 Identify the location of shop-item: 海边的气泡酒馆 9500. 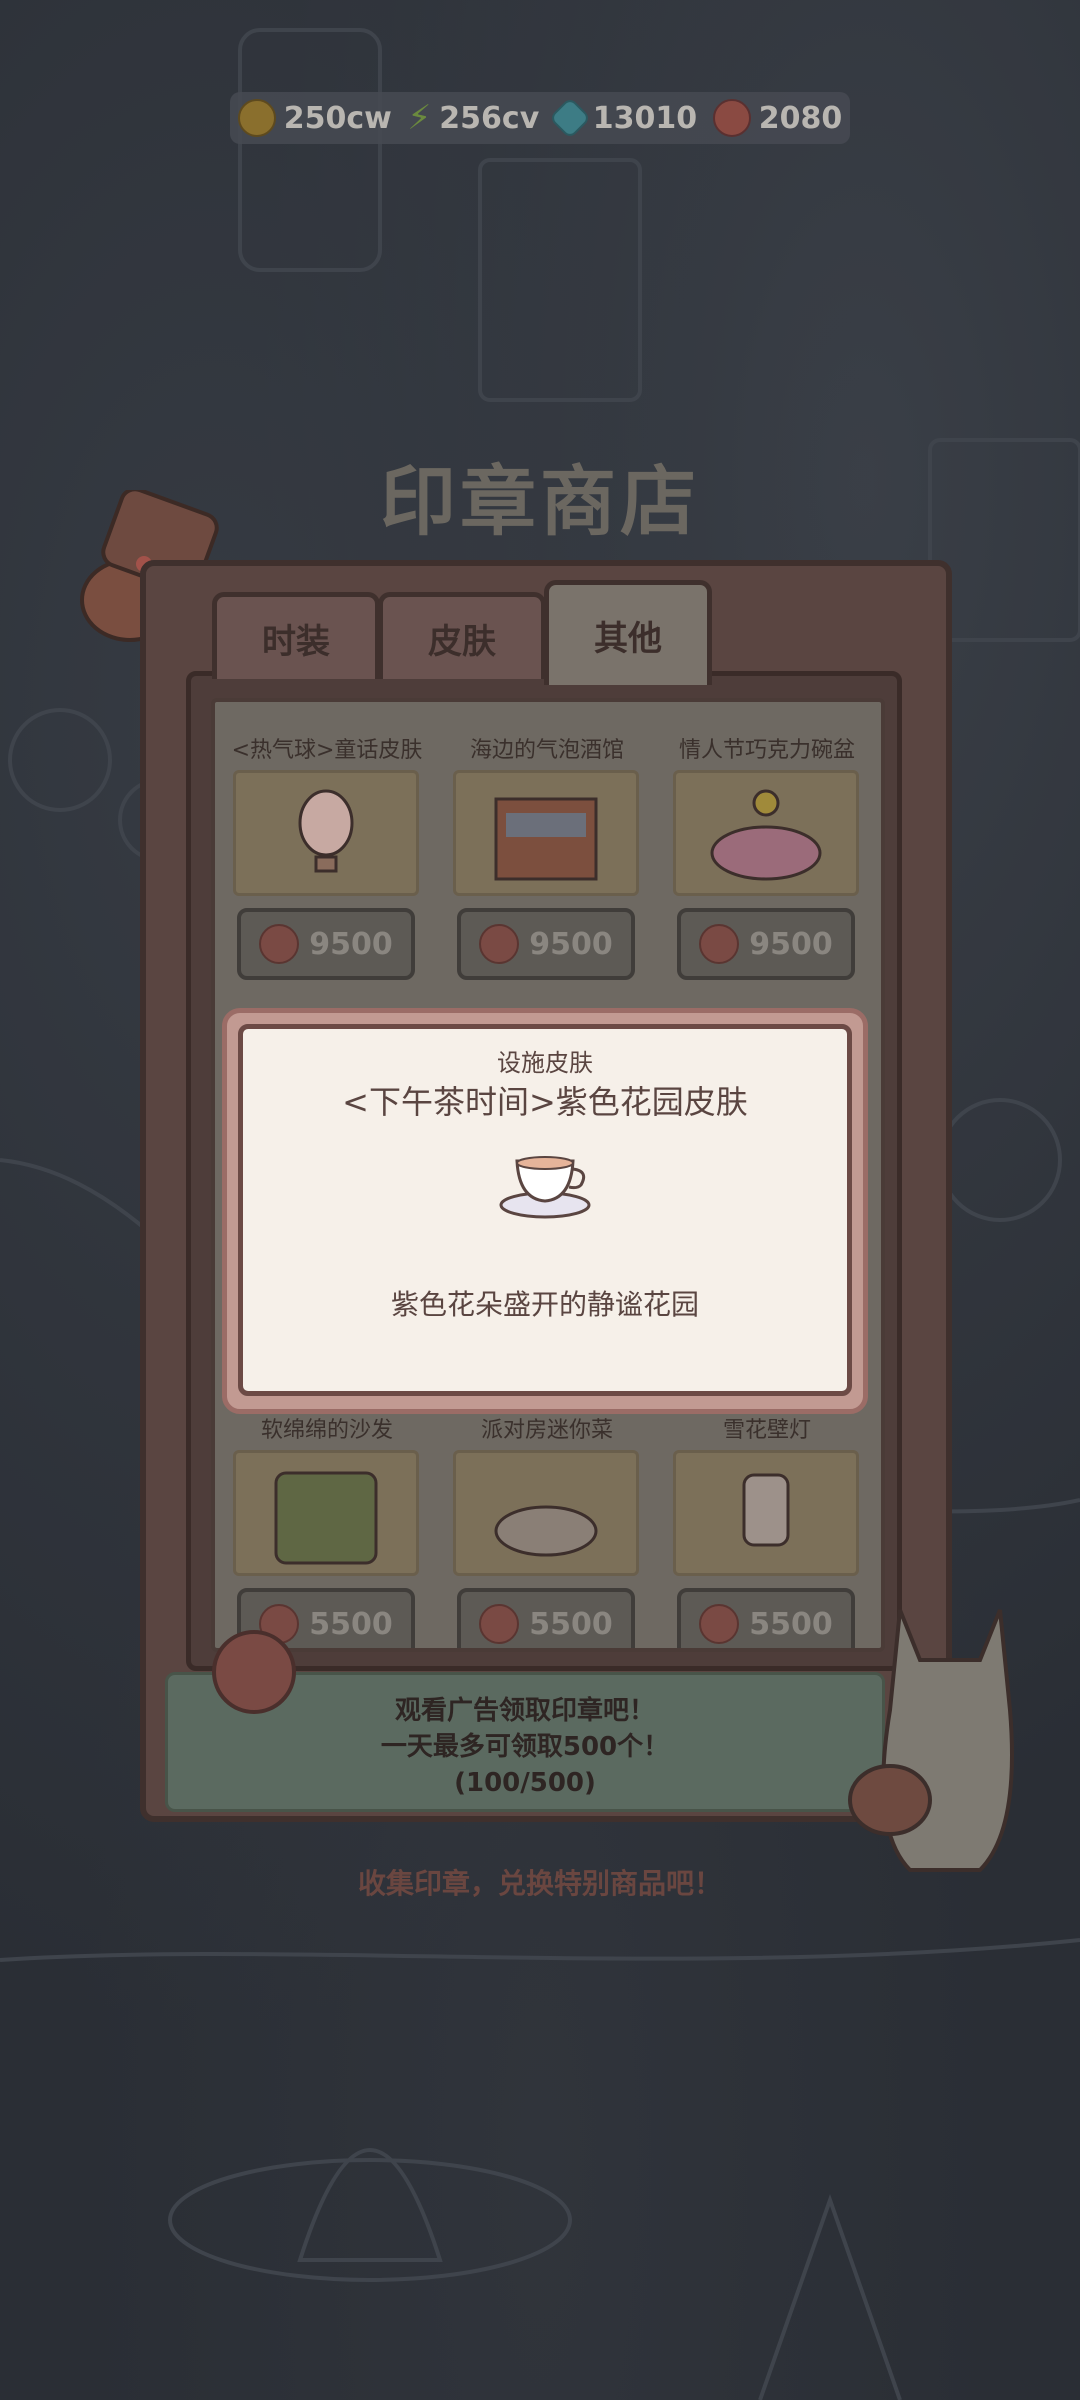
(547, 868).